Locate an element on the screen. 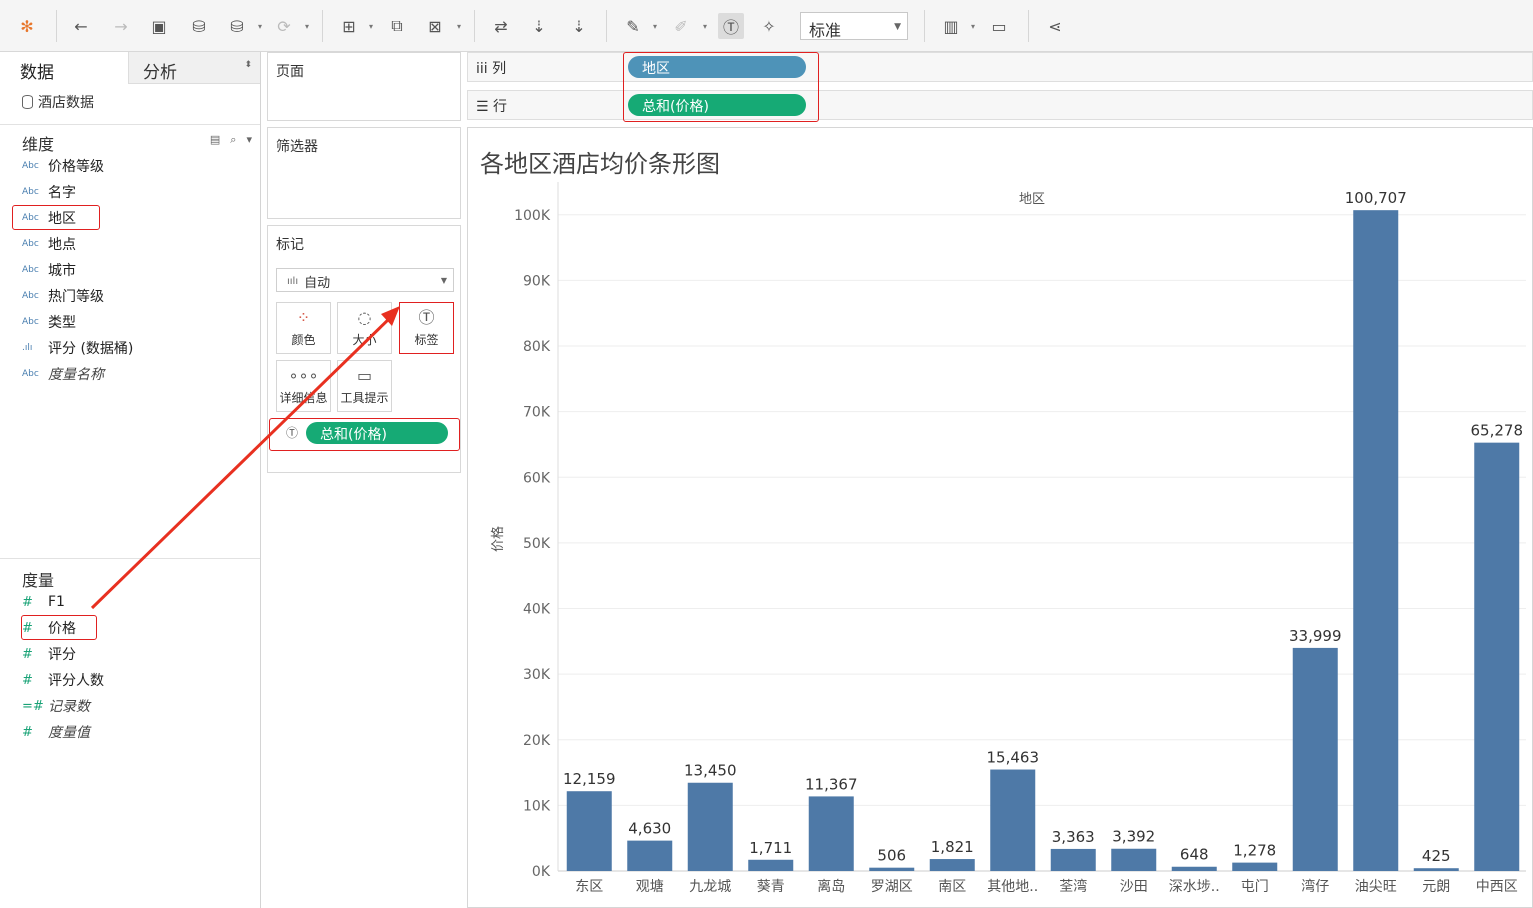  bar-value-label: 33,999 is located at coordinates (1315, 636).